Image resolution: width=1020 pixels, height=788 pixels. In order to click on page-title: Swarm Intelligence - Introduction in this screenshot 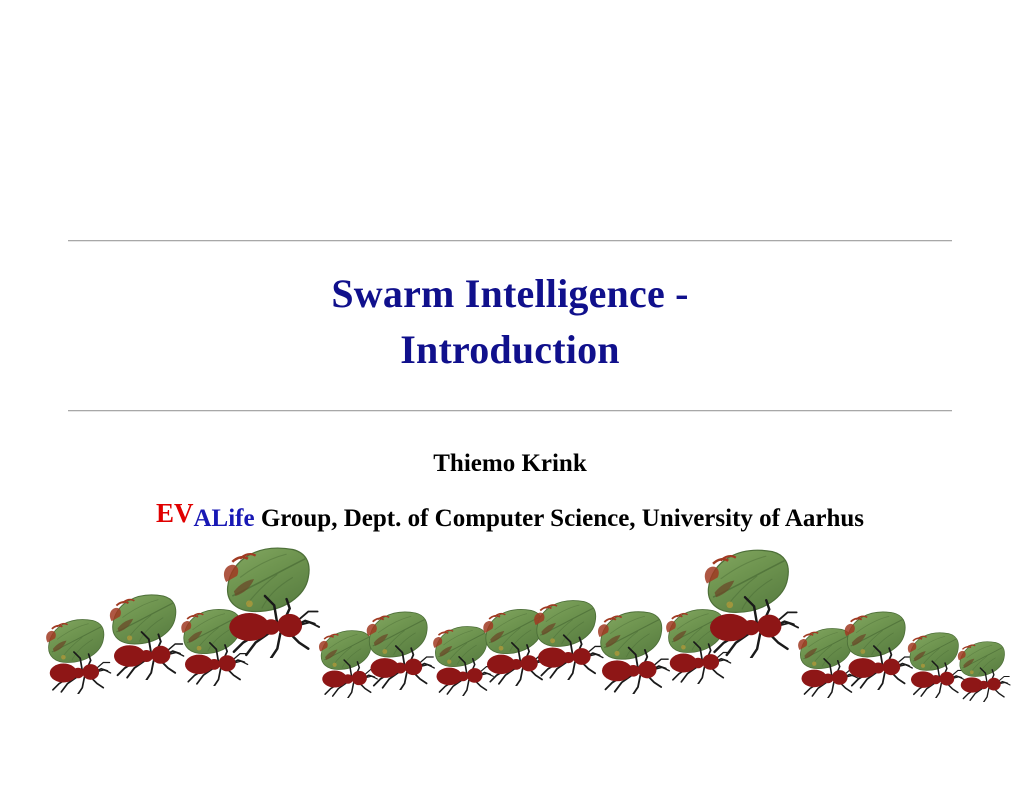, I will do `click(510, 322)`.